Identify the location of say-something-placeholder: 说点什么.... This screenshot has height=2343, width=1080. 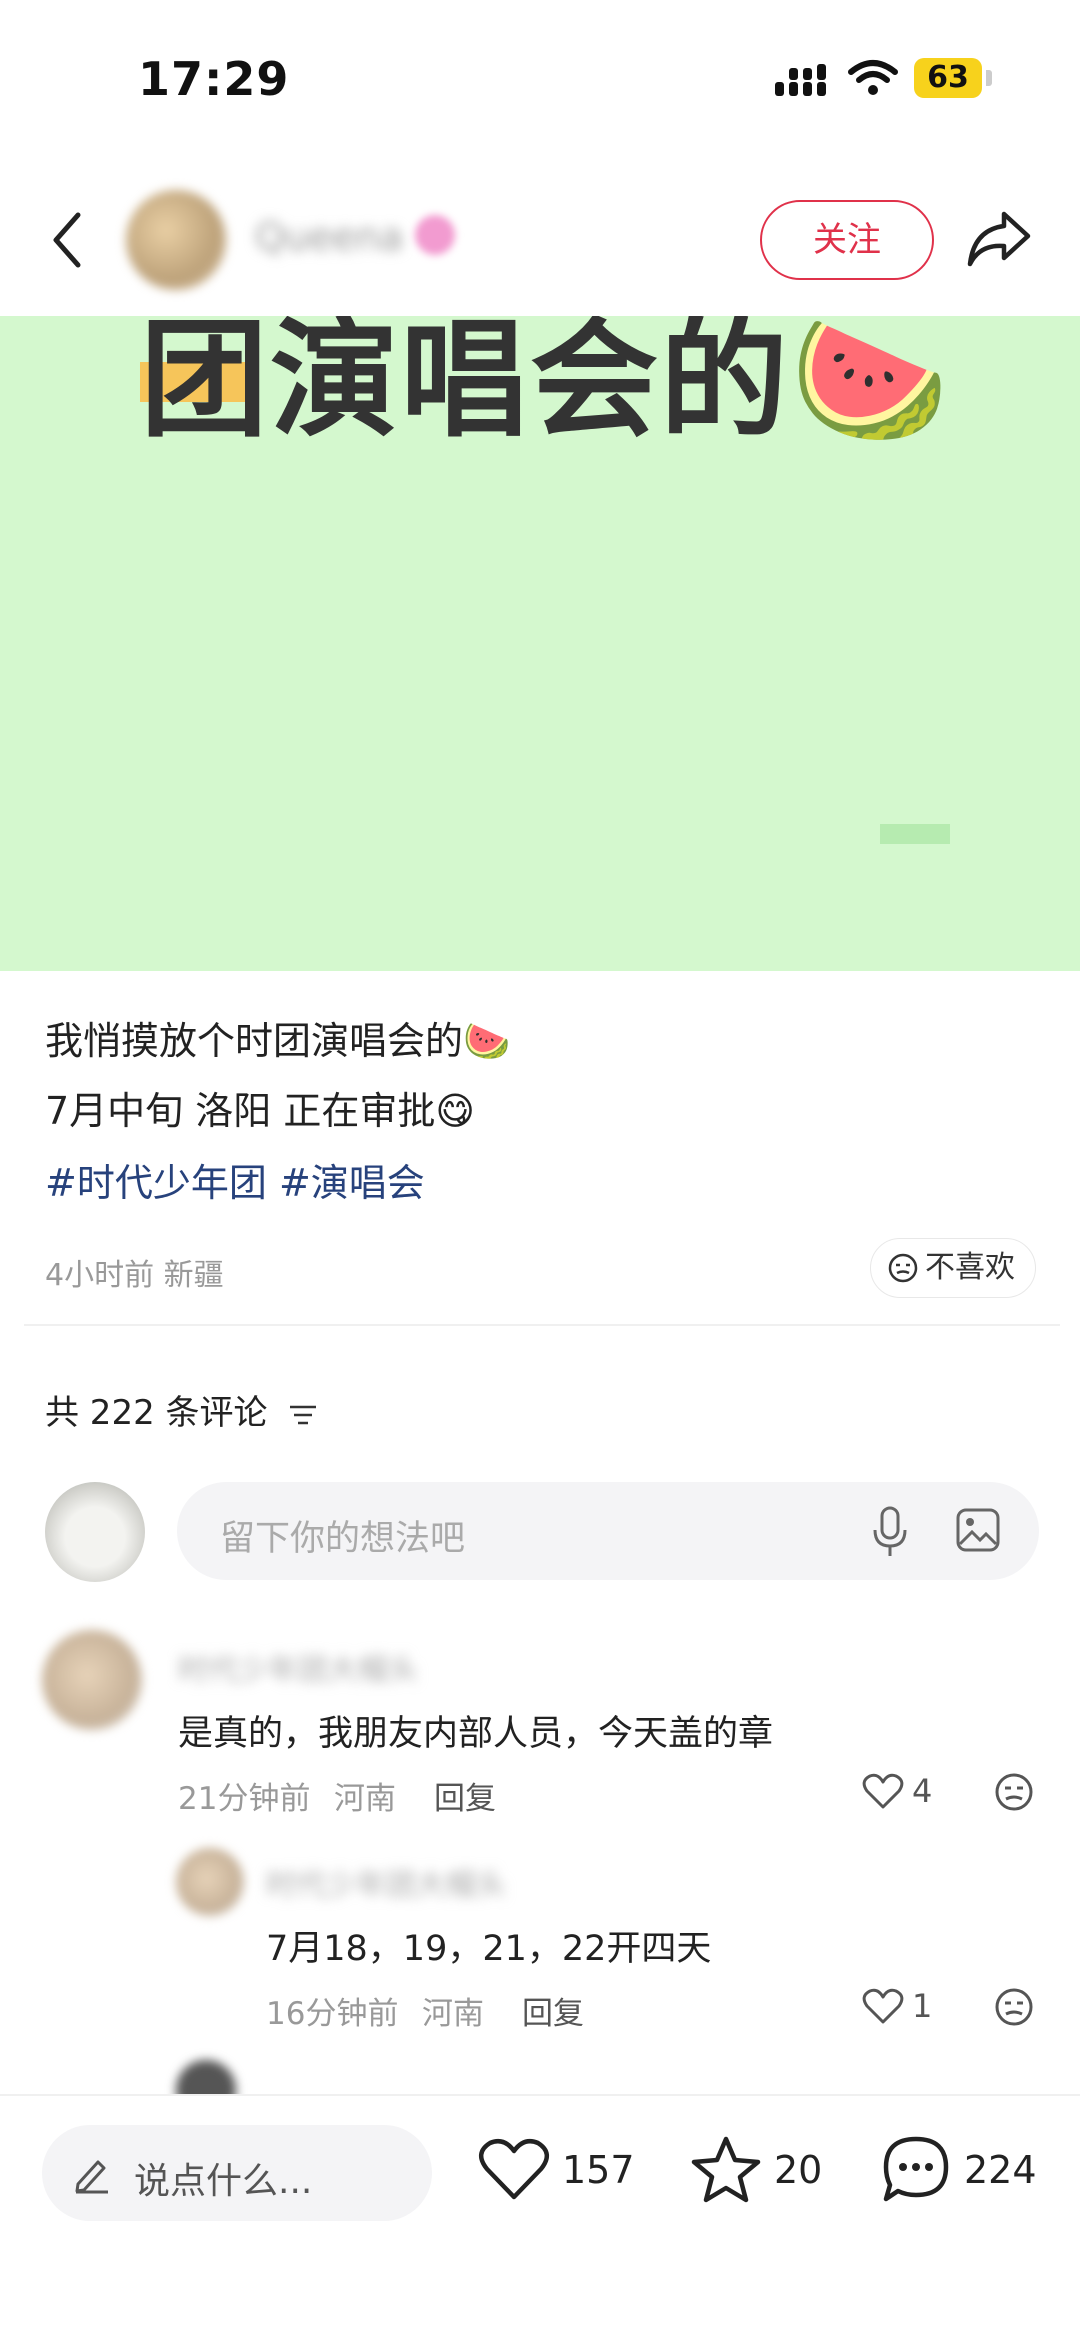
(223, 2181).